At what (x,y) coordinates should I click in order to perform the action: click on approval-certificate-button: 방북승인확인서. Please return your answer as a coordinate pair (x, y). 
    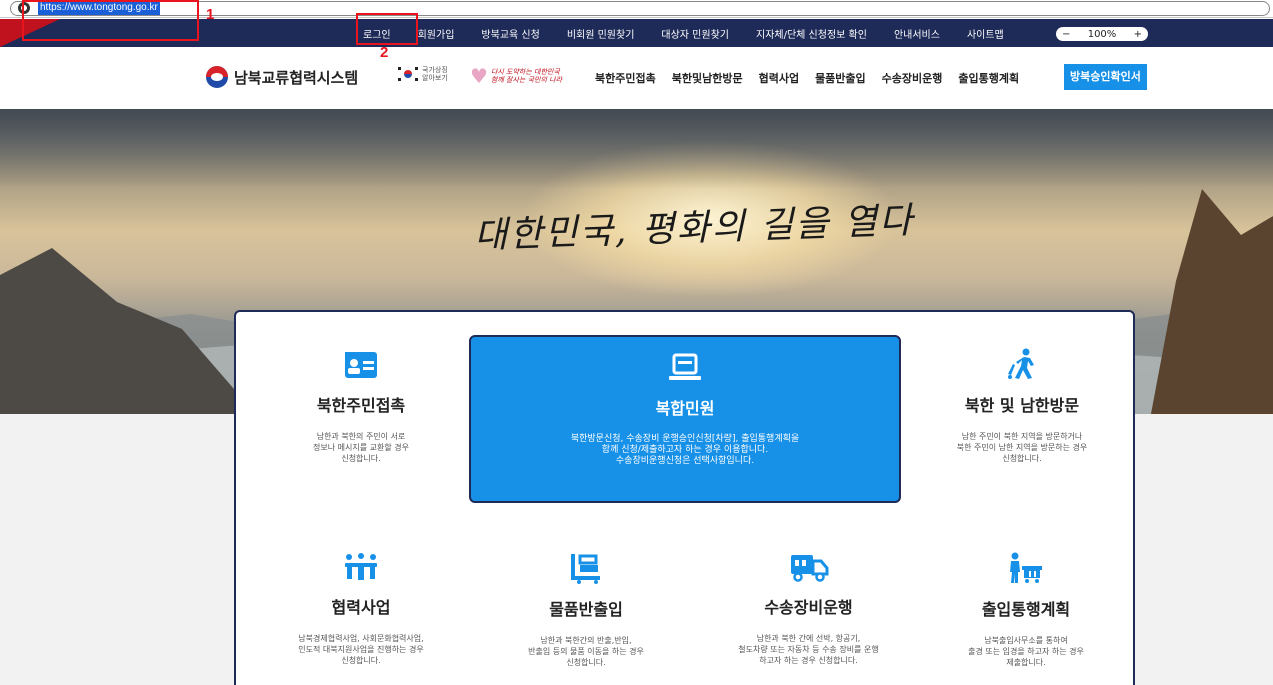
    Looking at the image, I should click on (1105, 77).